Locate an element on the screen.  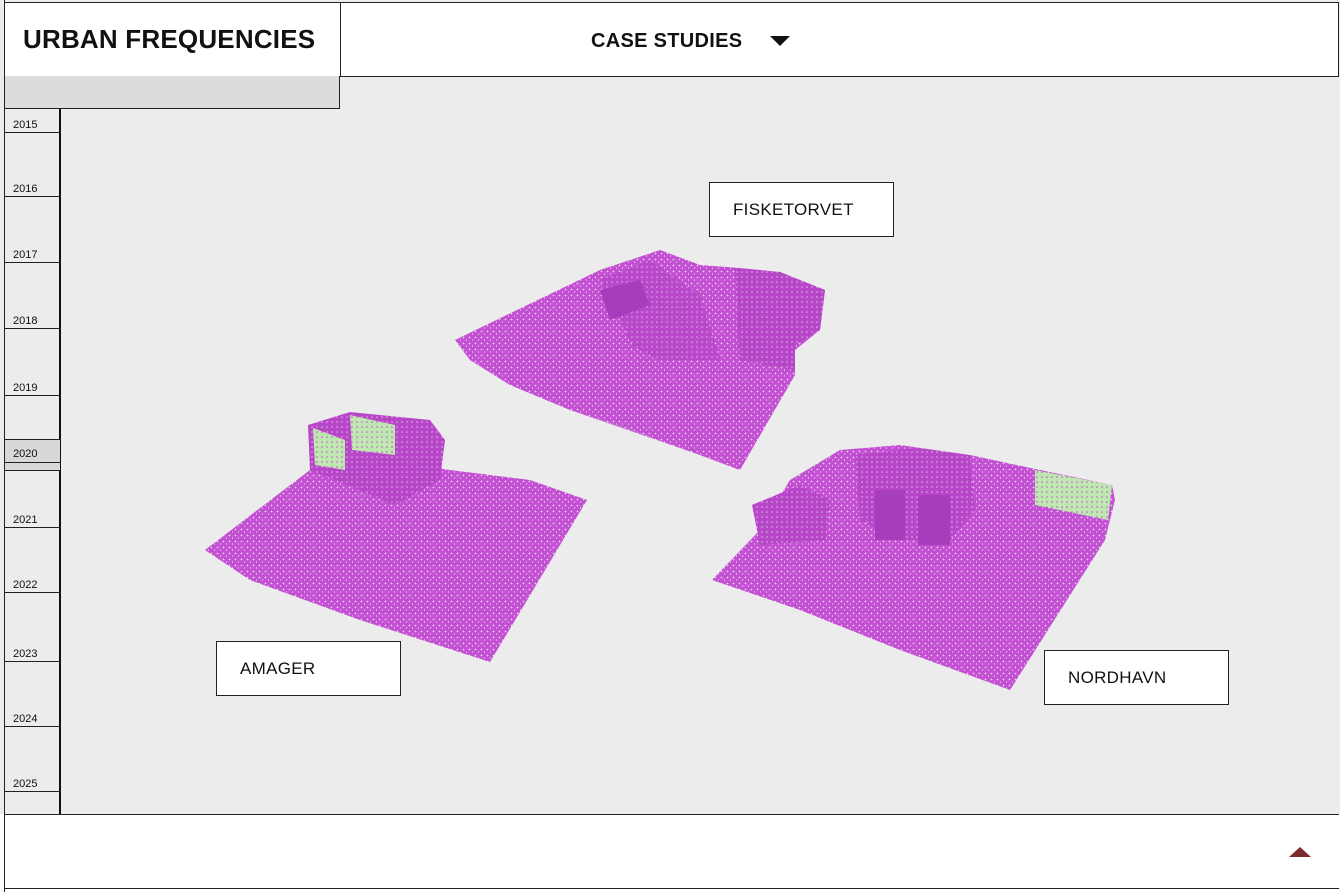
site-label-amager: AMAGER is located at coordinates (308, 668).